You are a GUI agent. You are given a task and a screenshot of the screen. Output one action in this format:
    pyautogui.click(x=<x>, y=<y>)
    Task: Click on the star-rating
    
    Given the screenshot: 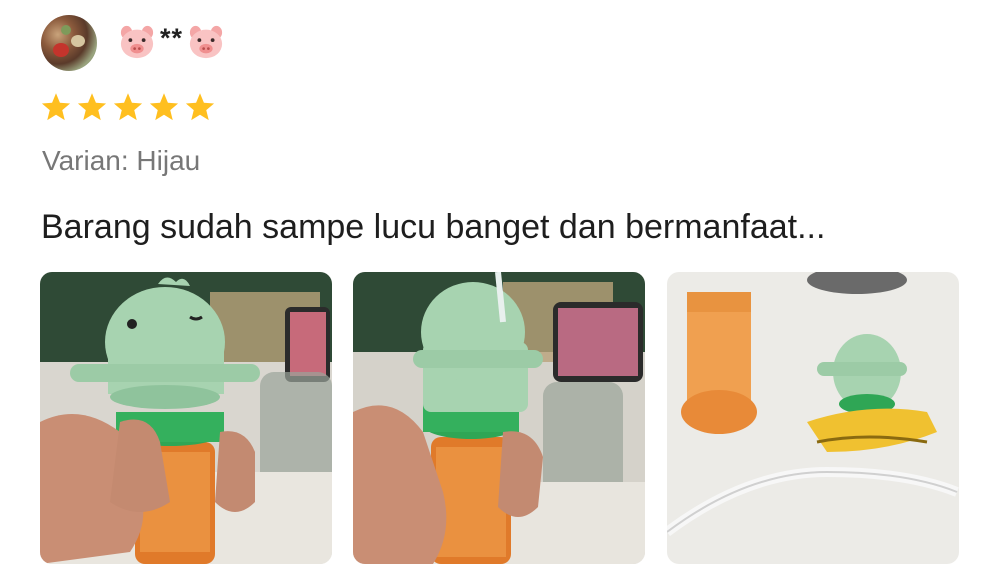 What is the action you would take?
    pyautogui.click(x=128, y=107)
    